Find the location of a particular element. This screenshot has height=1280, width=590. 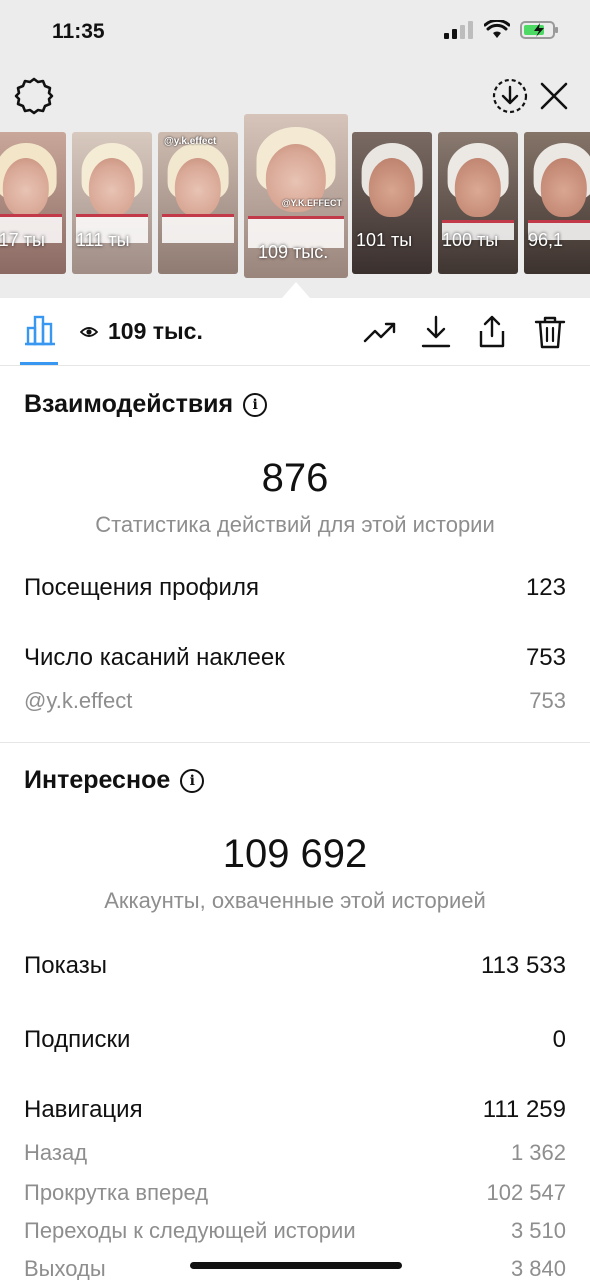

stat-value: 1 362 is located at coordinates (538, 1152).